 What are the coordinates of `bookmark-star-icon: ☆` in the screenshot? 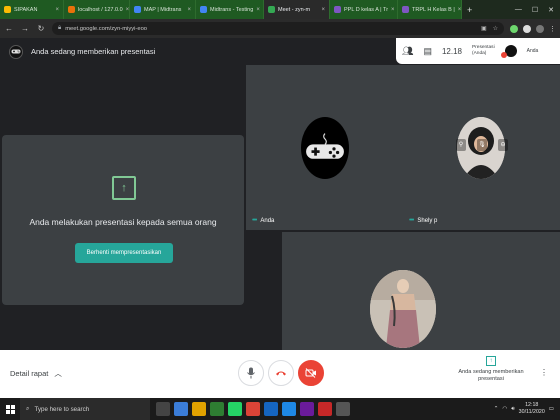 It's located at (495, 28).